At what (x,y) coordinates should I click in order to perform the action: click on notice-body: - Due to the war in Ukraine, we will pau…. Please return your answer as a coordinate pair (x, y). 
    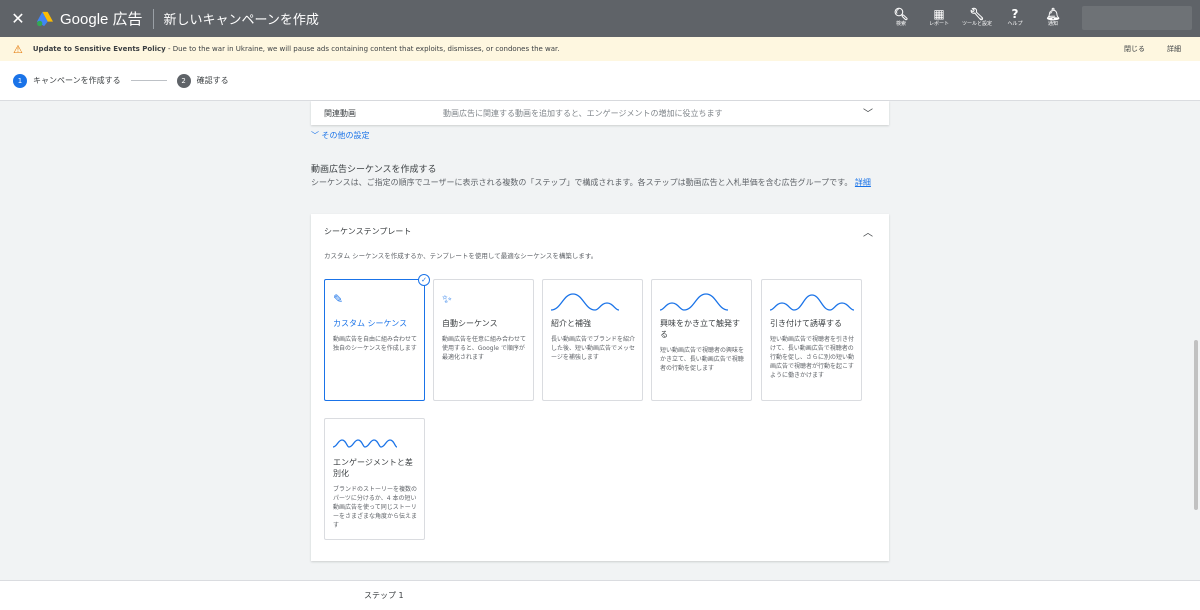
    Looking at the image, I should click on (362, 49).